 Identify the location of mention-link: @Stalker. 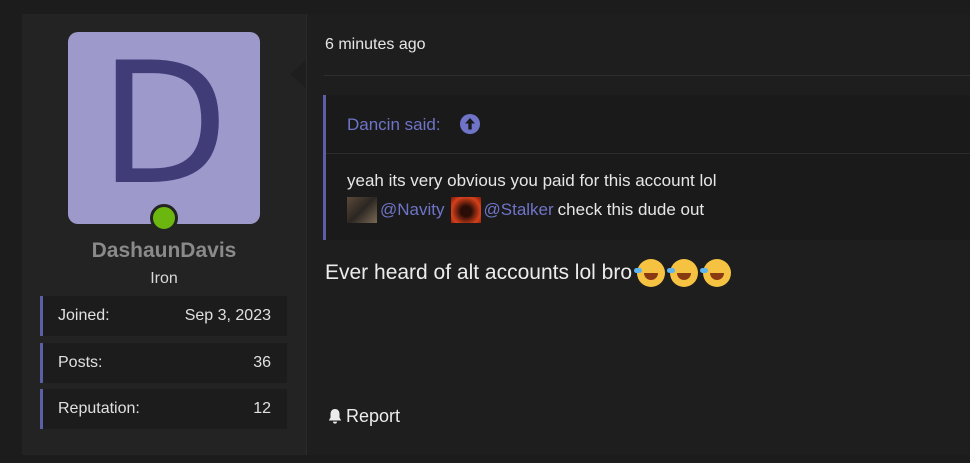
(519, 210).